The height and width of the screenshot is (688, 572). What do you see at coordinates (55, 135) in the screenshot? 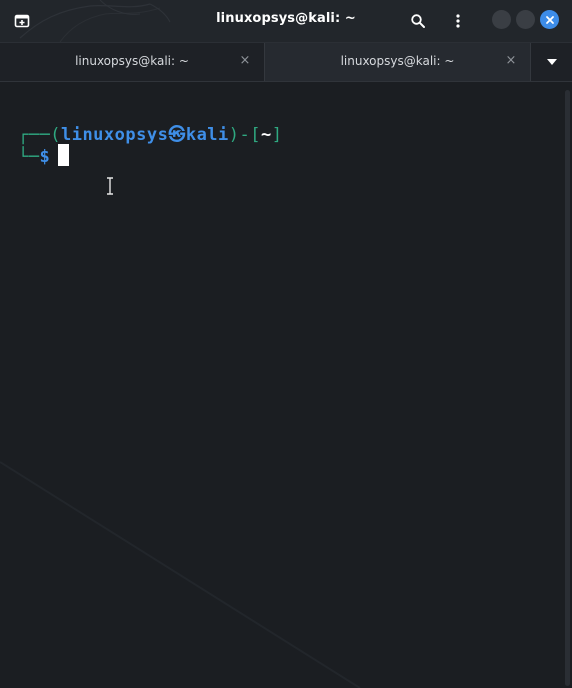
I see `prompt-open-paren: (` at bounding box center [55, 135].